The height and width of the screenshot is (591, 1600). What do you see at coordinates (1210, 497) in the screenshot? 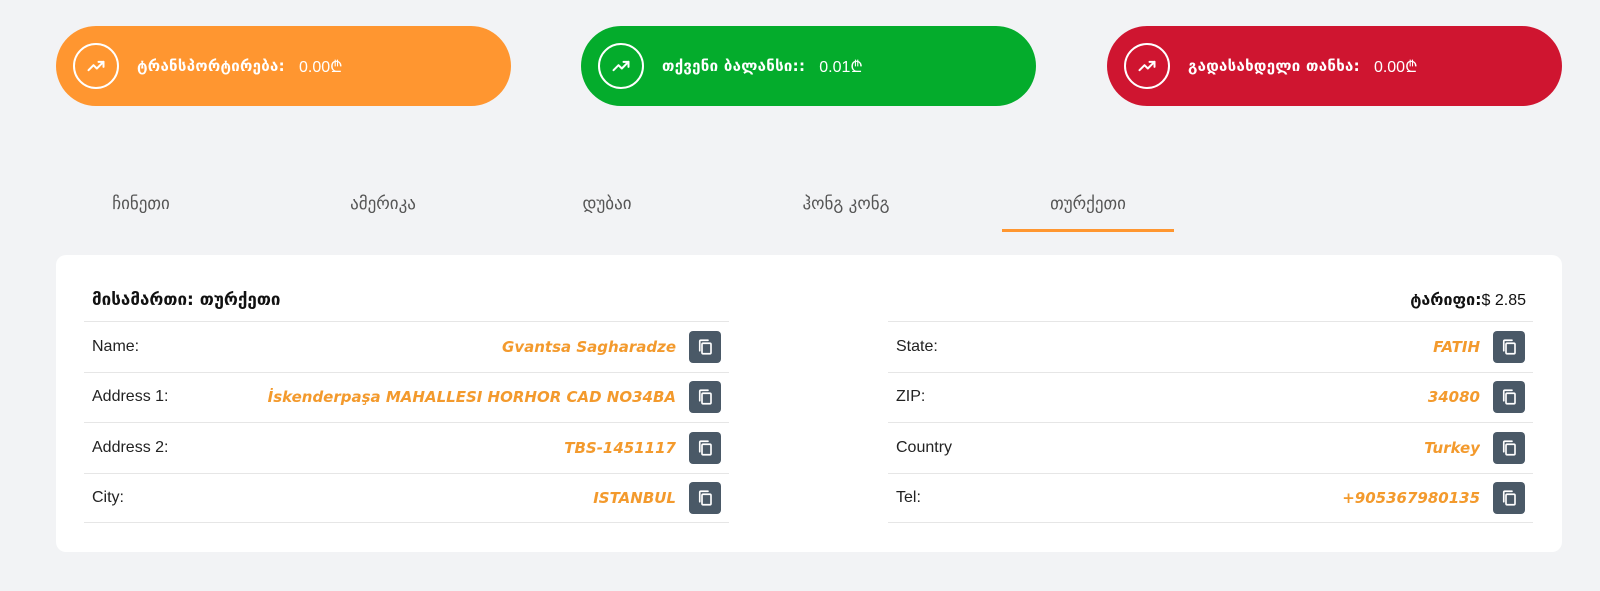
I see `field-row-tel: Tel: +905367980135` at bounding box center [1210, 497].